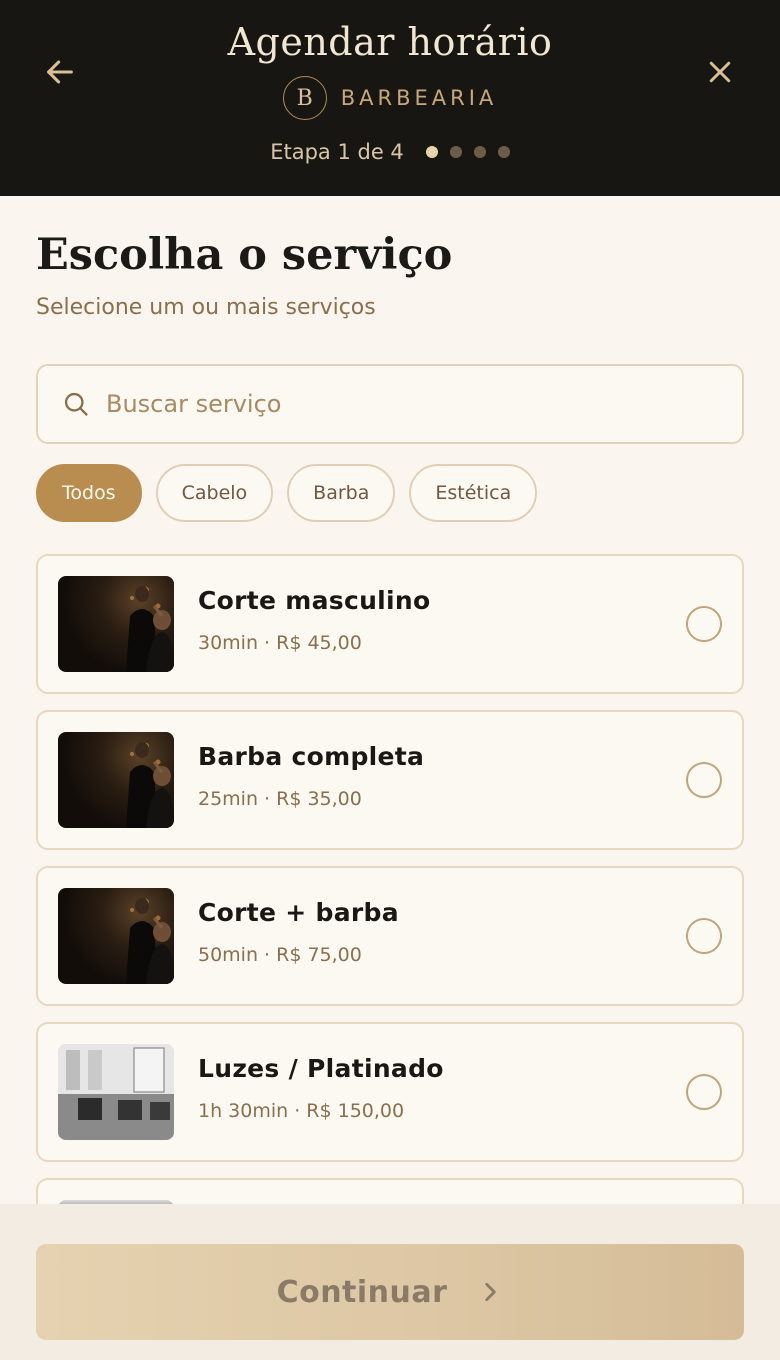 The width and height of the screenshot is (780, 1360). What do you see at coordinates (321, 1068) in the screenshot?
I see `service-name: Luzes / Platinado` at bounding box center [321, 1068].